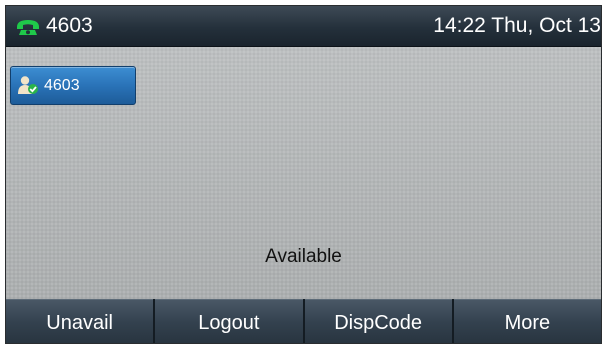 Image resolution: width=607 pixels, height=349 pixels. Describe the element at coordinates (69, 25) in the screenshot. I see `account-extension: 4603` at that location.